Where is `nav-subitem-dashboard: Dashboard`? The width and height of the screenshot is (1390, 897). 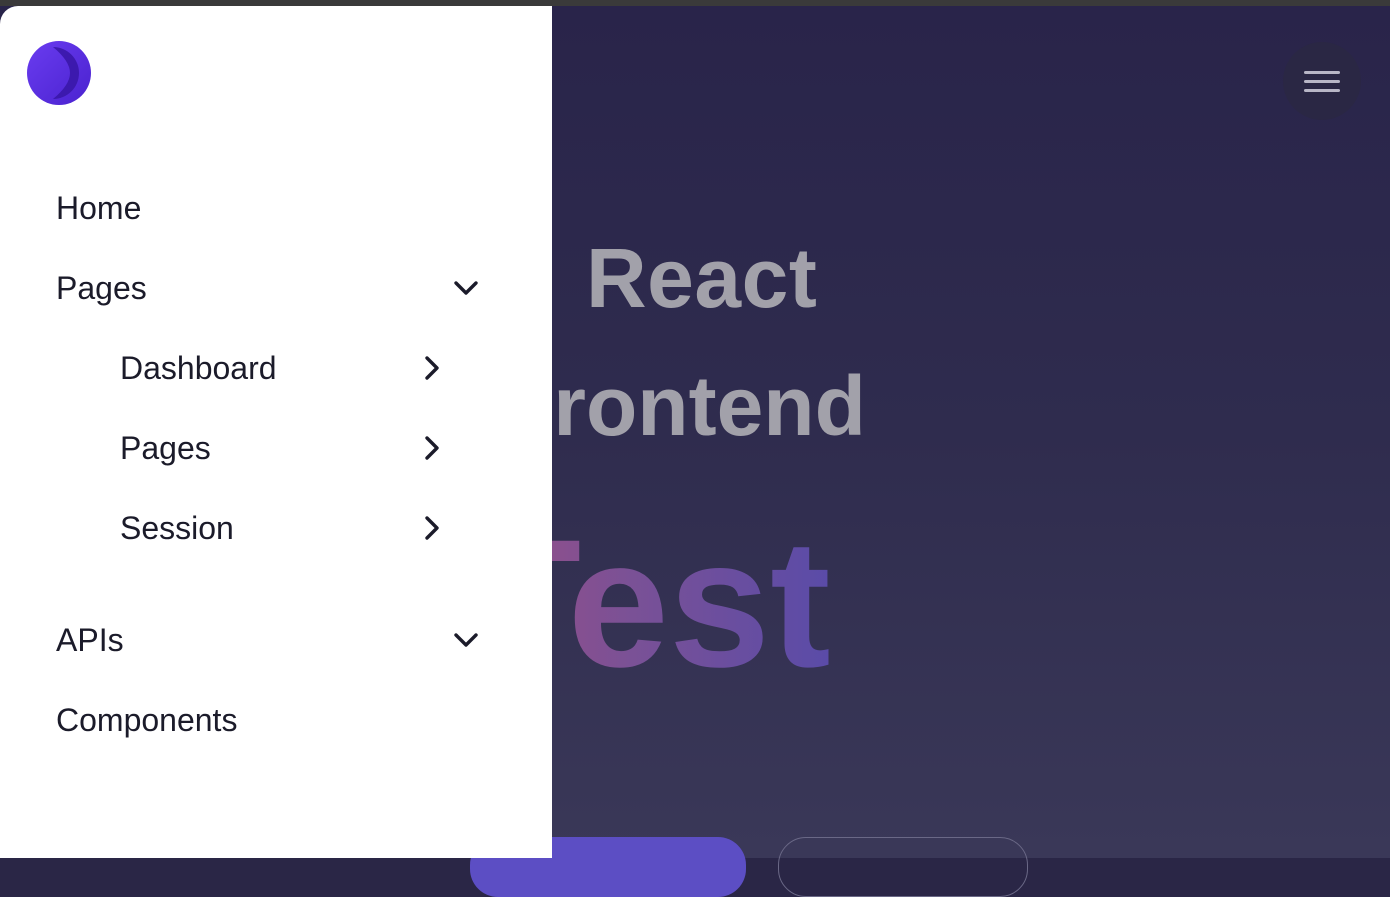 nav-subitem-dashboard: Dashboard is located at coordinates (283, 368).